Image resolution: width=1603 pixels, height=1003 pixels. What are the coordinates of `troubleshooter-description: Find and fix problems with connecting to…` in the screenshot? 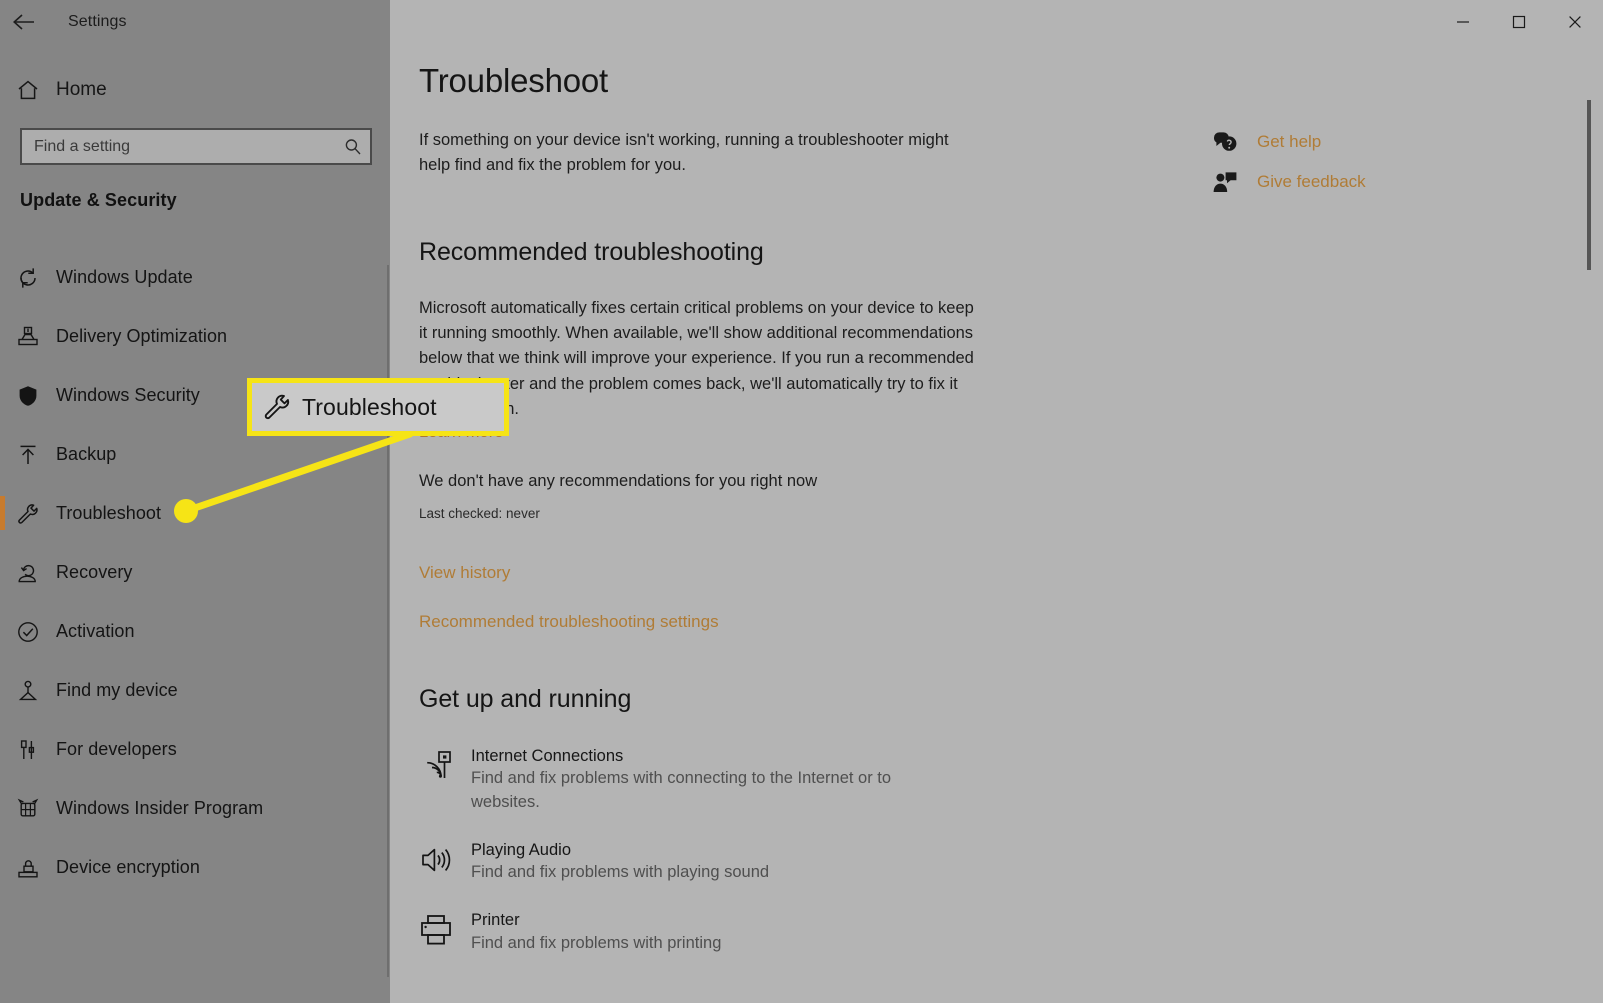 It's located at (681, 790).